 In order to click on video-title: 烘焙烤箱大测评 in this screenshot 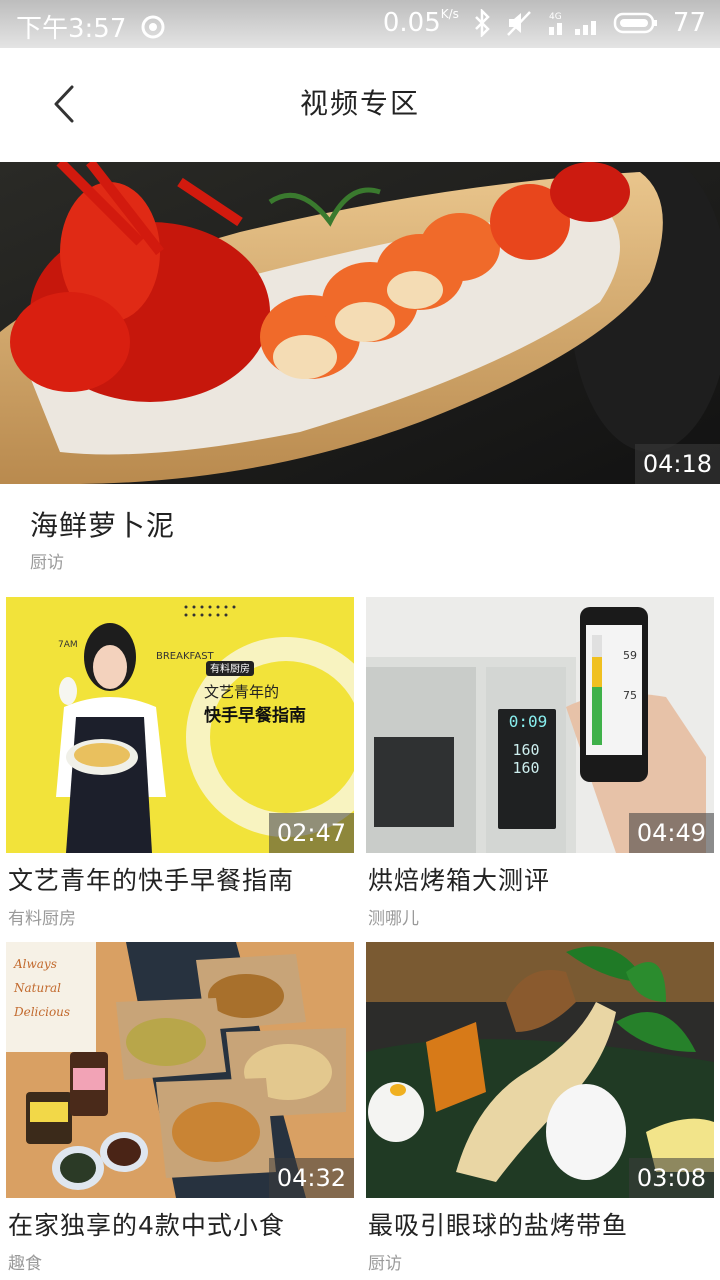, I will do `click(459, 880)`.